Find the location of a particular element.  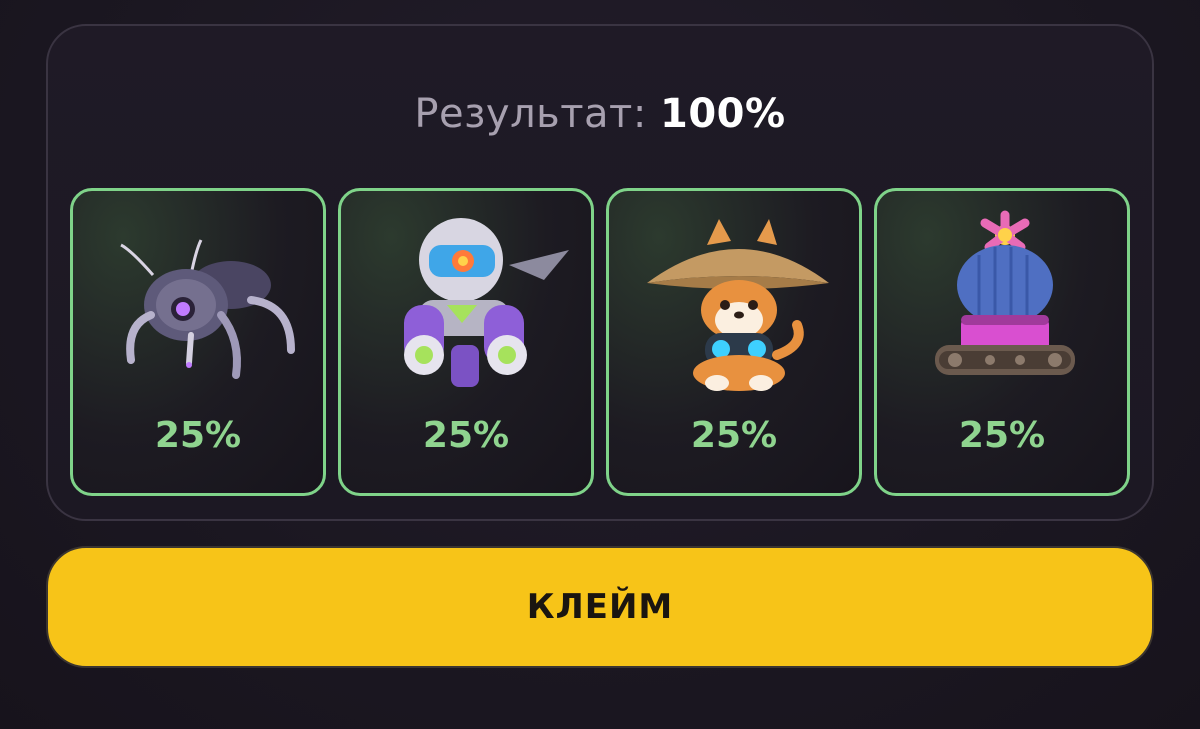

reward-card-cactus-tank: 25% is located at coordinates (1002, 342).